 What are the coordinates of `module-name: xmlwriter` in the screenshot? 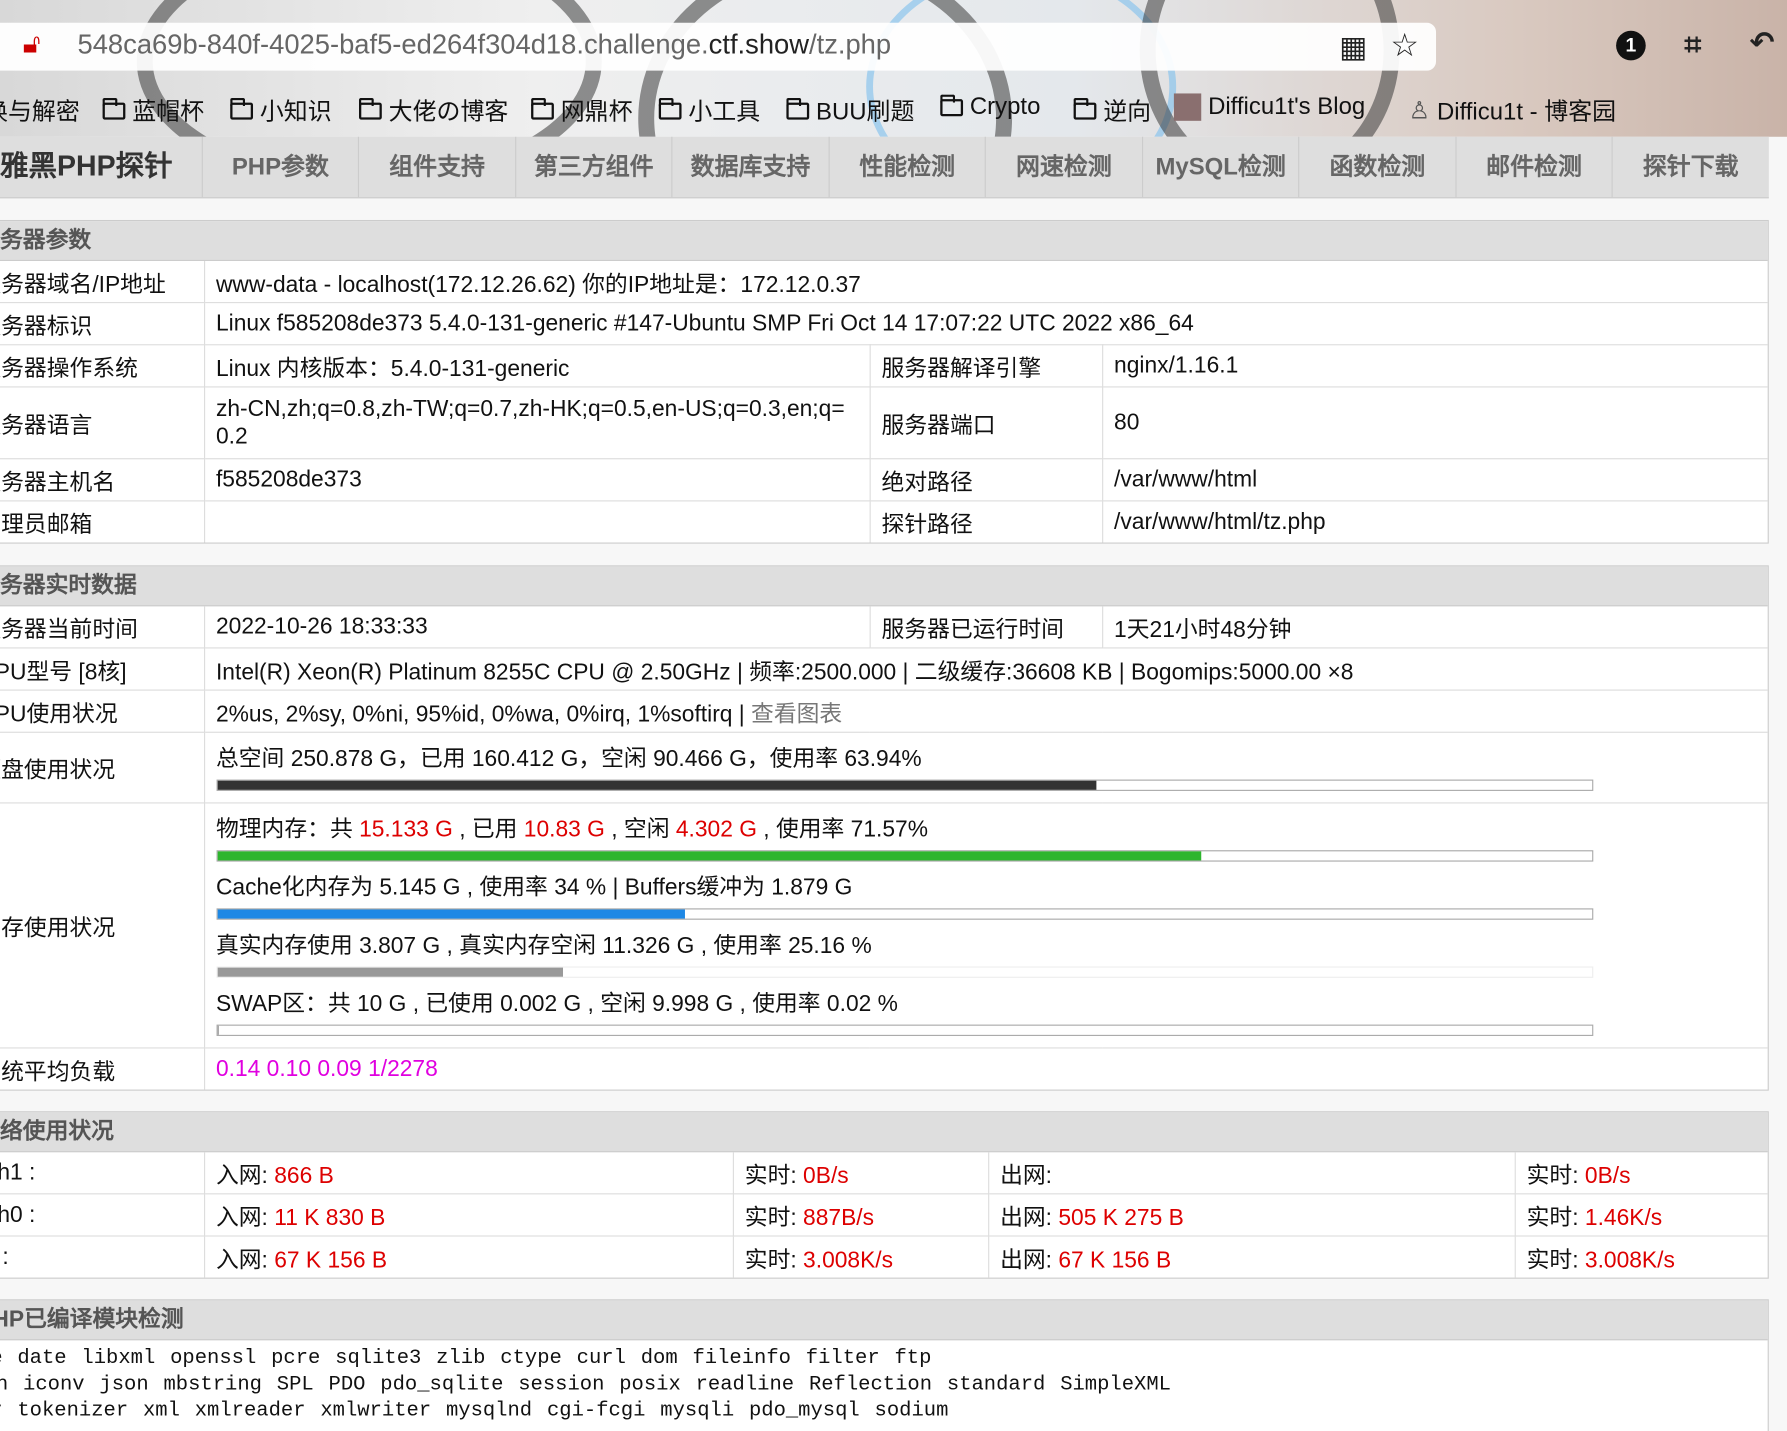 It's located at (376, 1411).